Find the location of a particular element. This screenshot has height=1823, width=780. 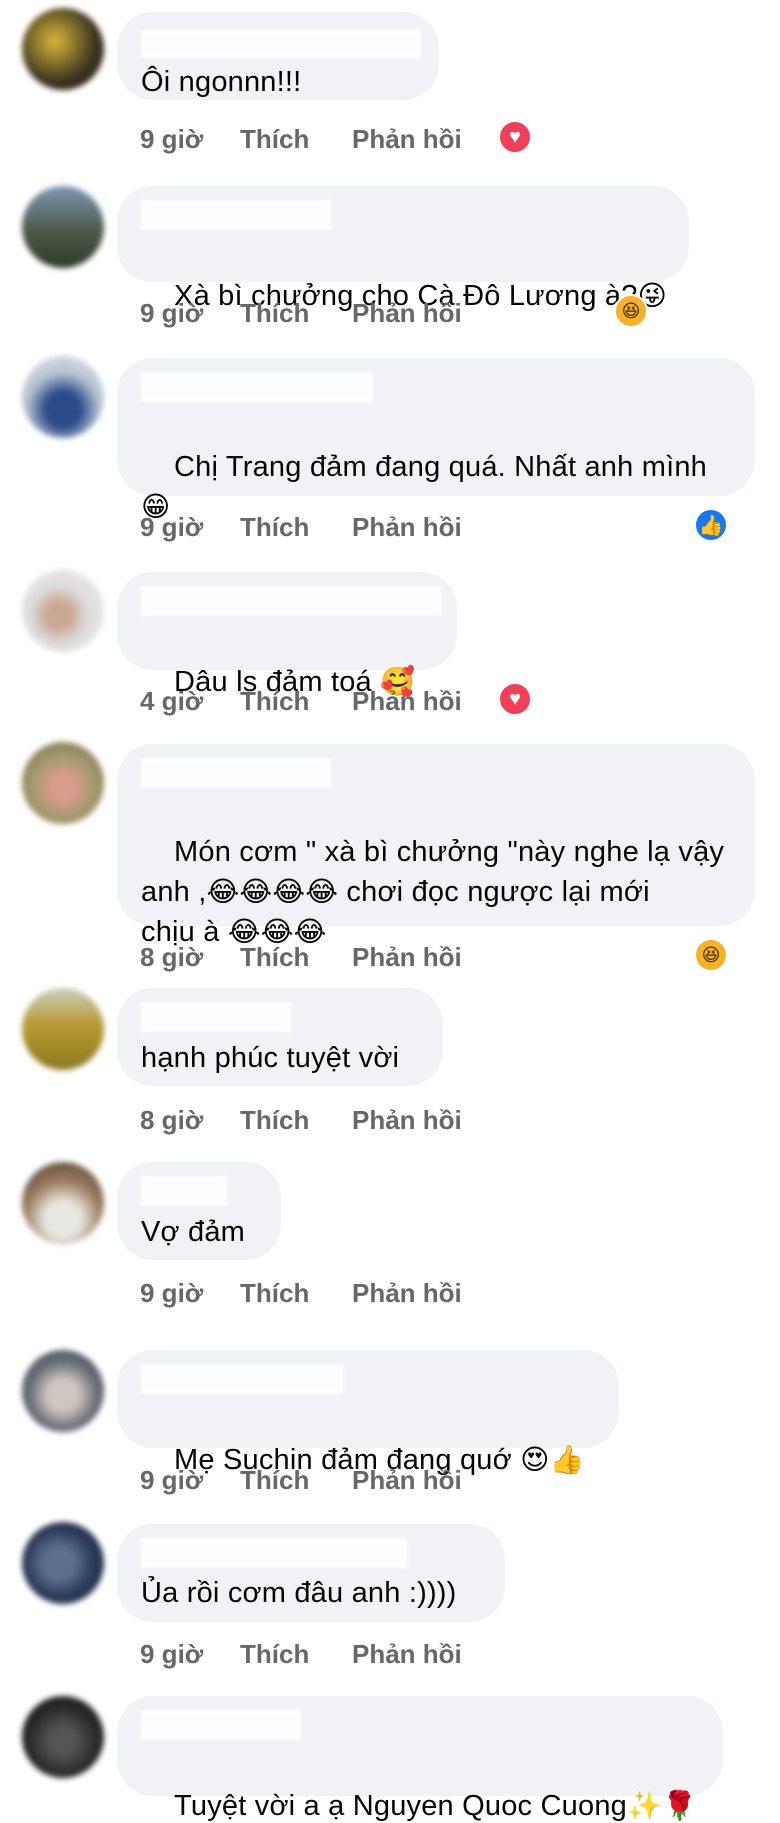

comment-text-line: anh , is located at coordinates (174, 892).